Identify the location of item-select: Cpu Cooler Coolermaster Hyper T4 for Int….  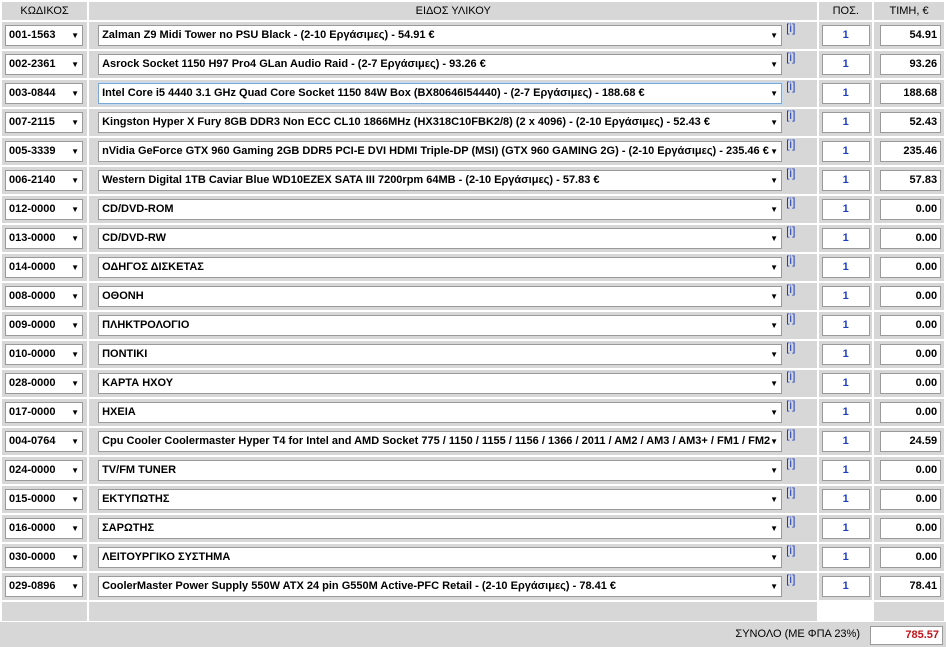
(440, 441).